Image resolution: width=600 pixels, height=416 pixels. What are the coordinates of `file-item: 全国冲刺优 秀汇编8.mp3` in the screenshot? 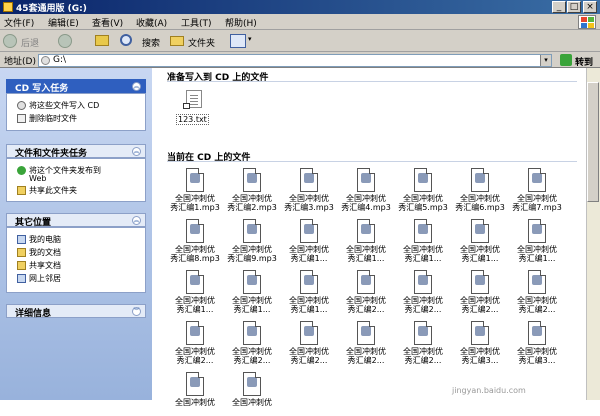 It's located at (195, 241).